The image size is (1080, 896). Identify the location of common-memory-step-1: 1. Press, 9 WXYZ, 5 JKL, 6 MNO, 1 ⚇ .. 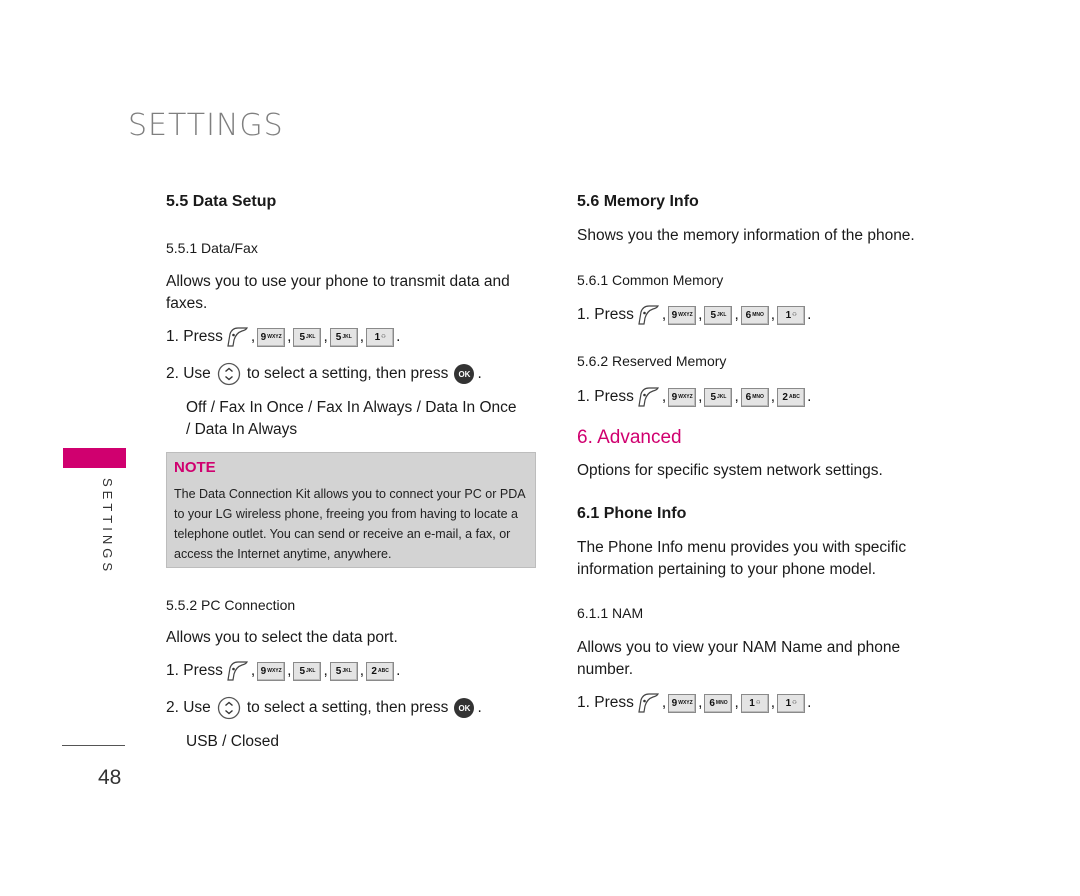
(694, 315).